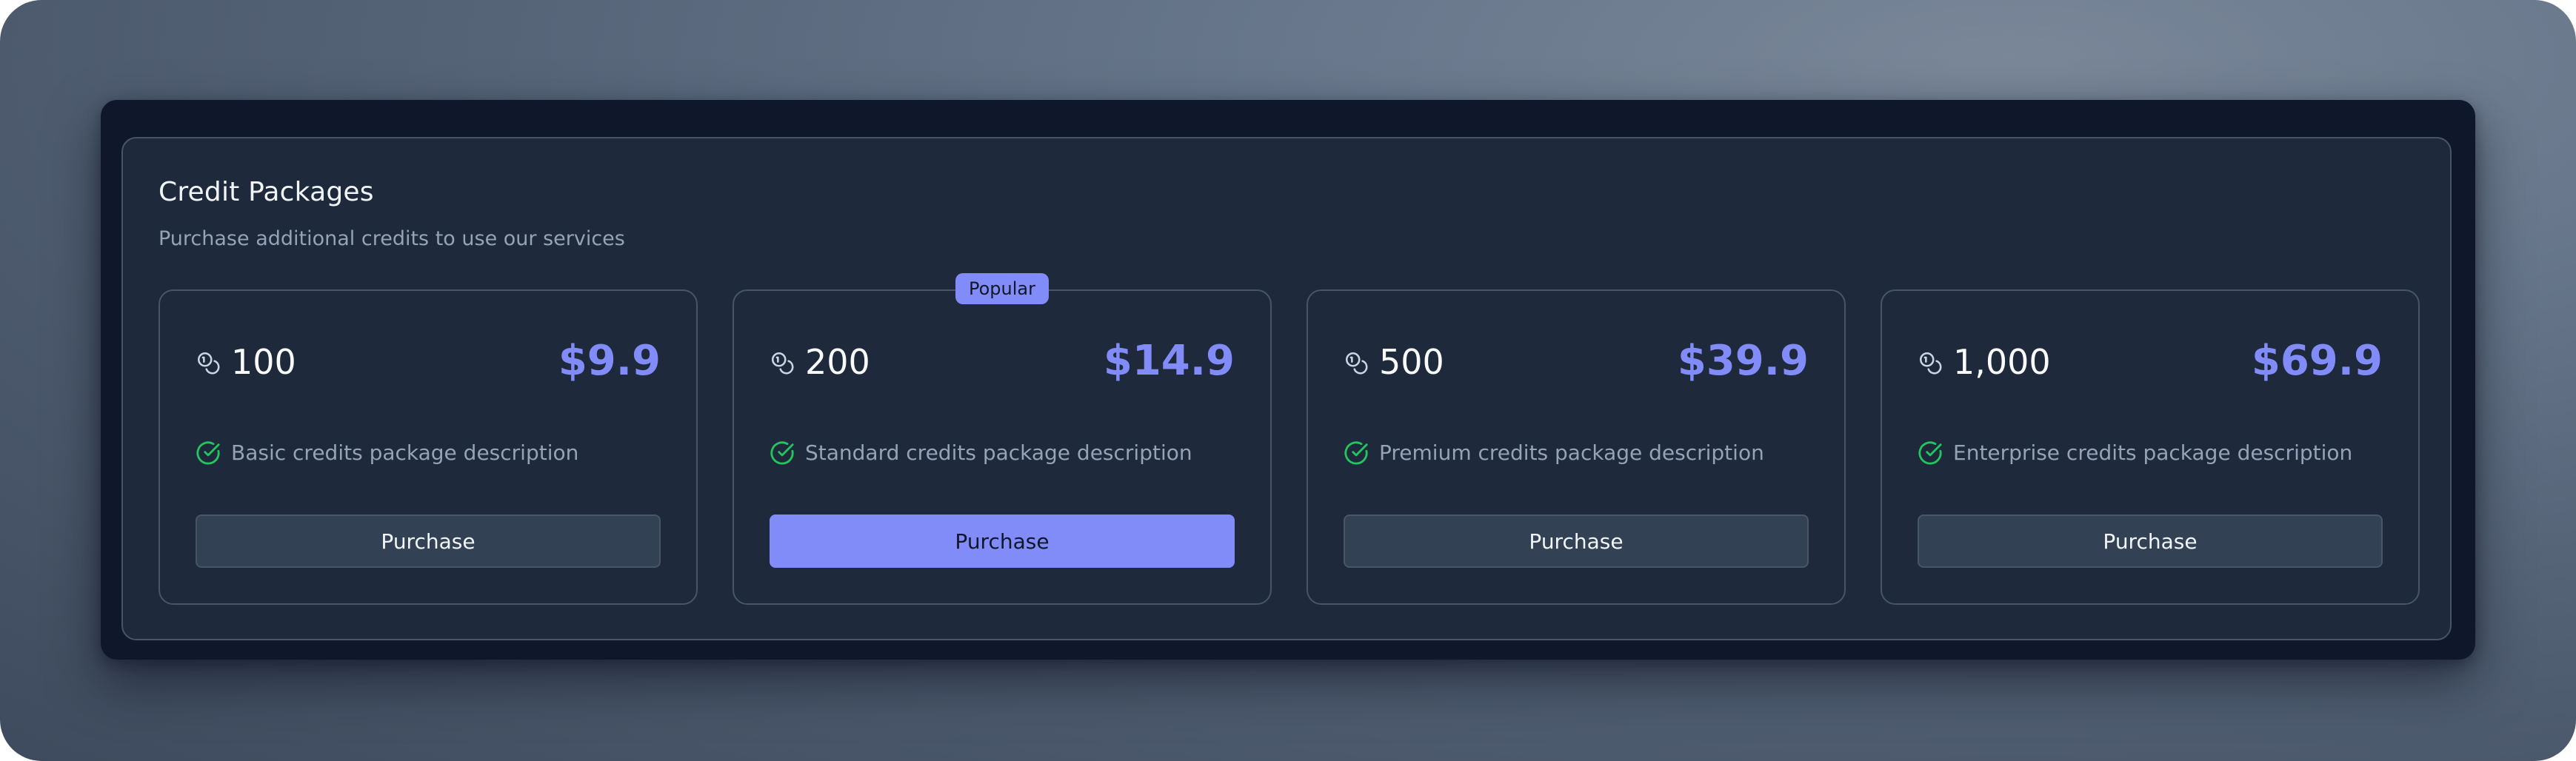 This screenshot has width=2576, height=761. Describe the element at coordinates (2150, 541) in the screenshot. I see `purchase-button-1000: Purchase` at that location.